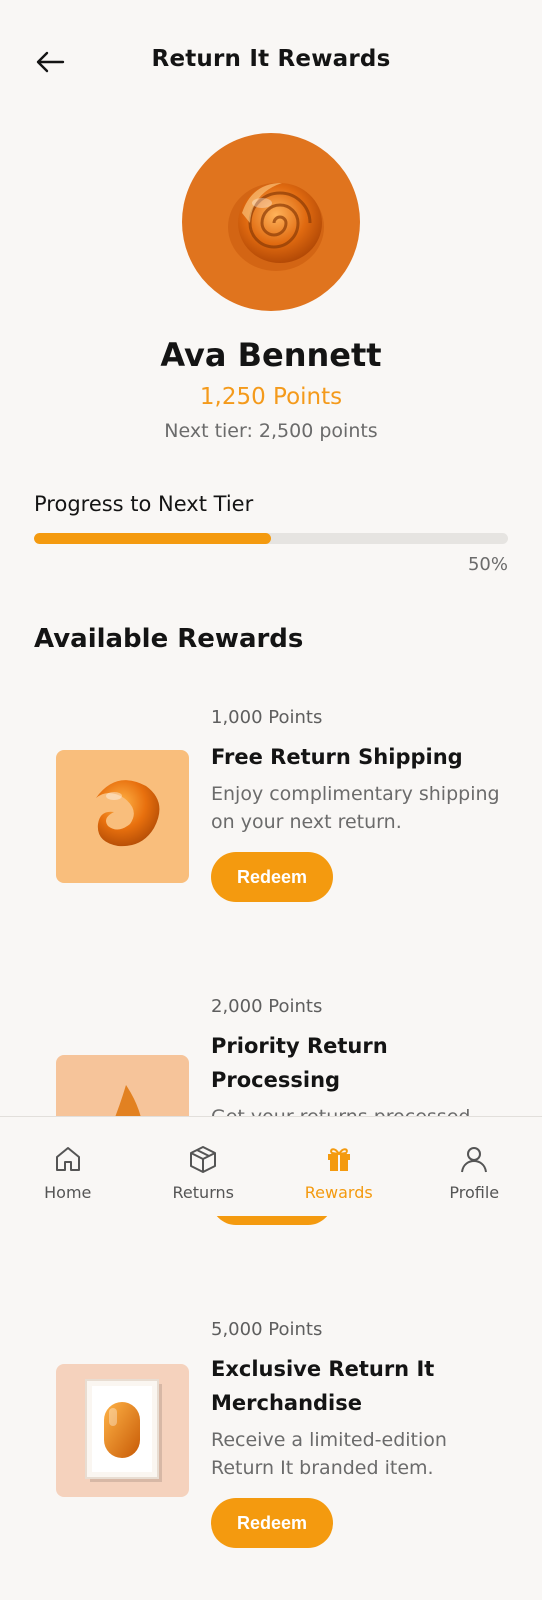  What do you see at coordinates (323, 1386) in the screenshot?
I see `reward-title: Exclusive Return It Merchandise` at bounding box center [323, 1386].